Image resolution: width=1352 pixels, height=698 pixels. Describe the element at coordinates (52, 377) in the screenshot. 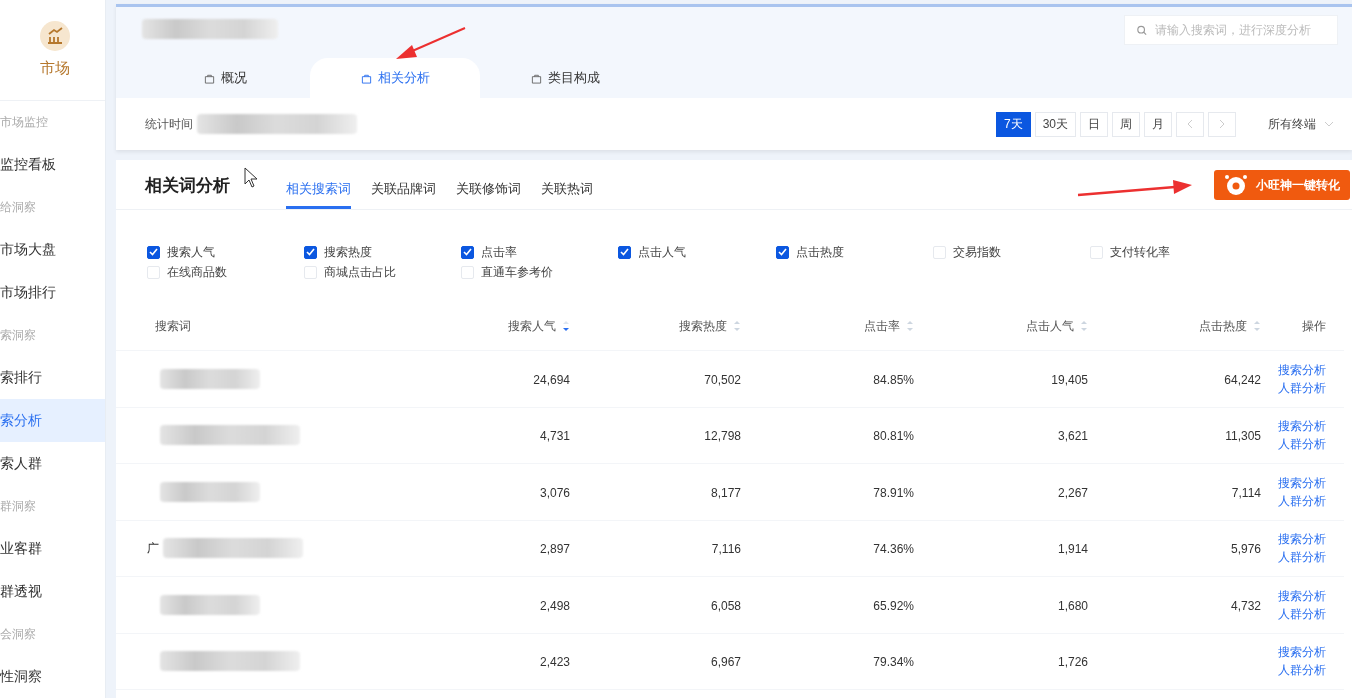

I see `sidebar-item: 索排行` at that location.